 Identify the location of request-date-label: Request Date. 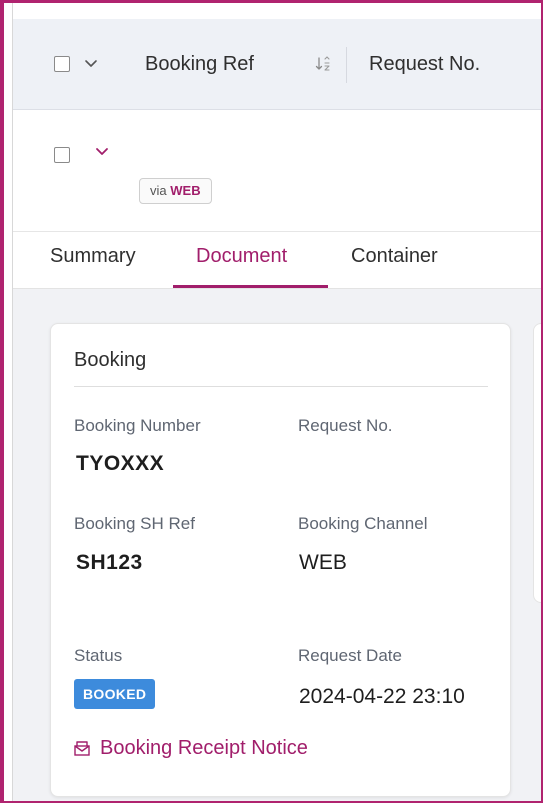
(350, 655).